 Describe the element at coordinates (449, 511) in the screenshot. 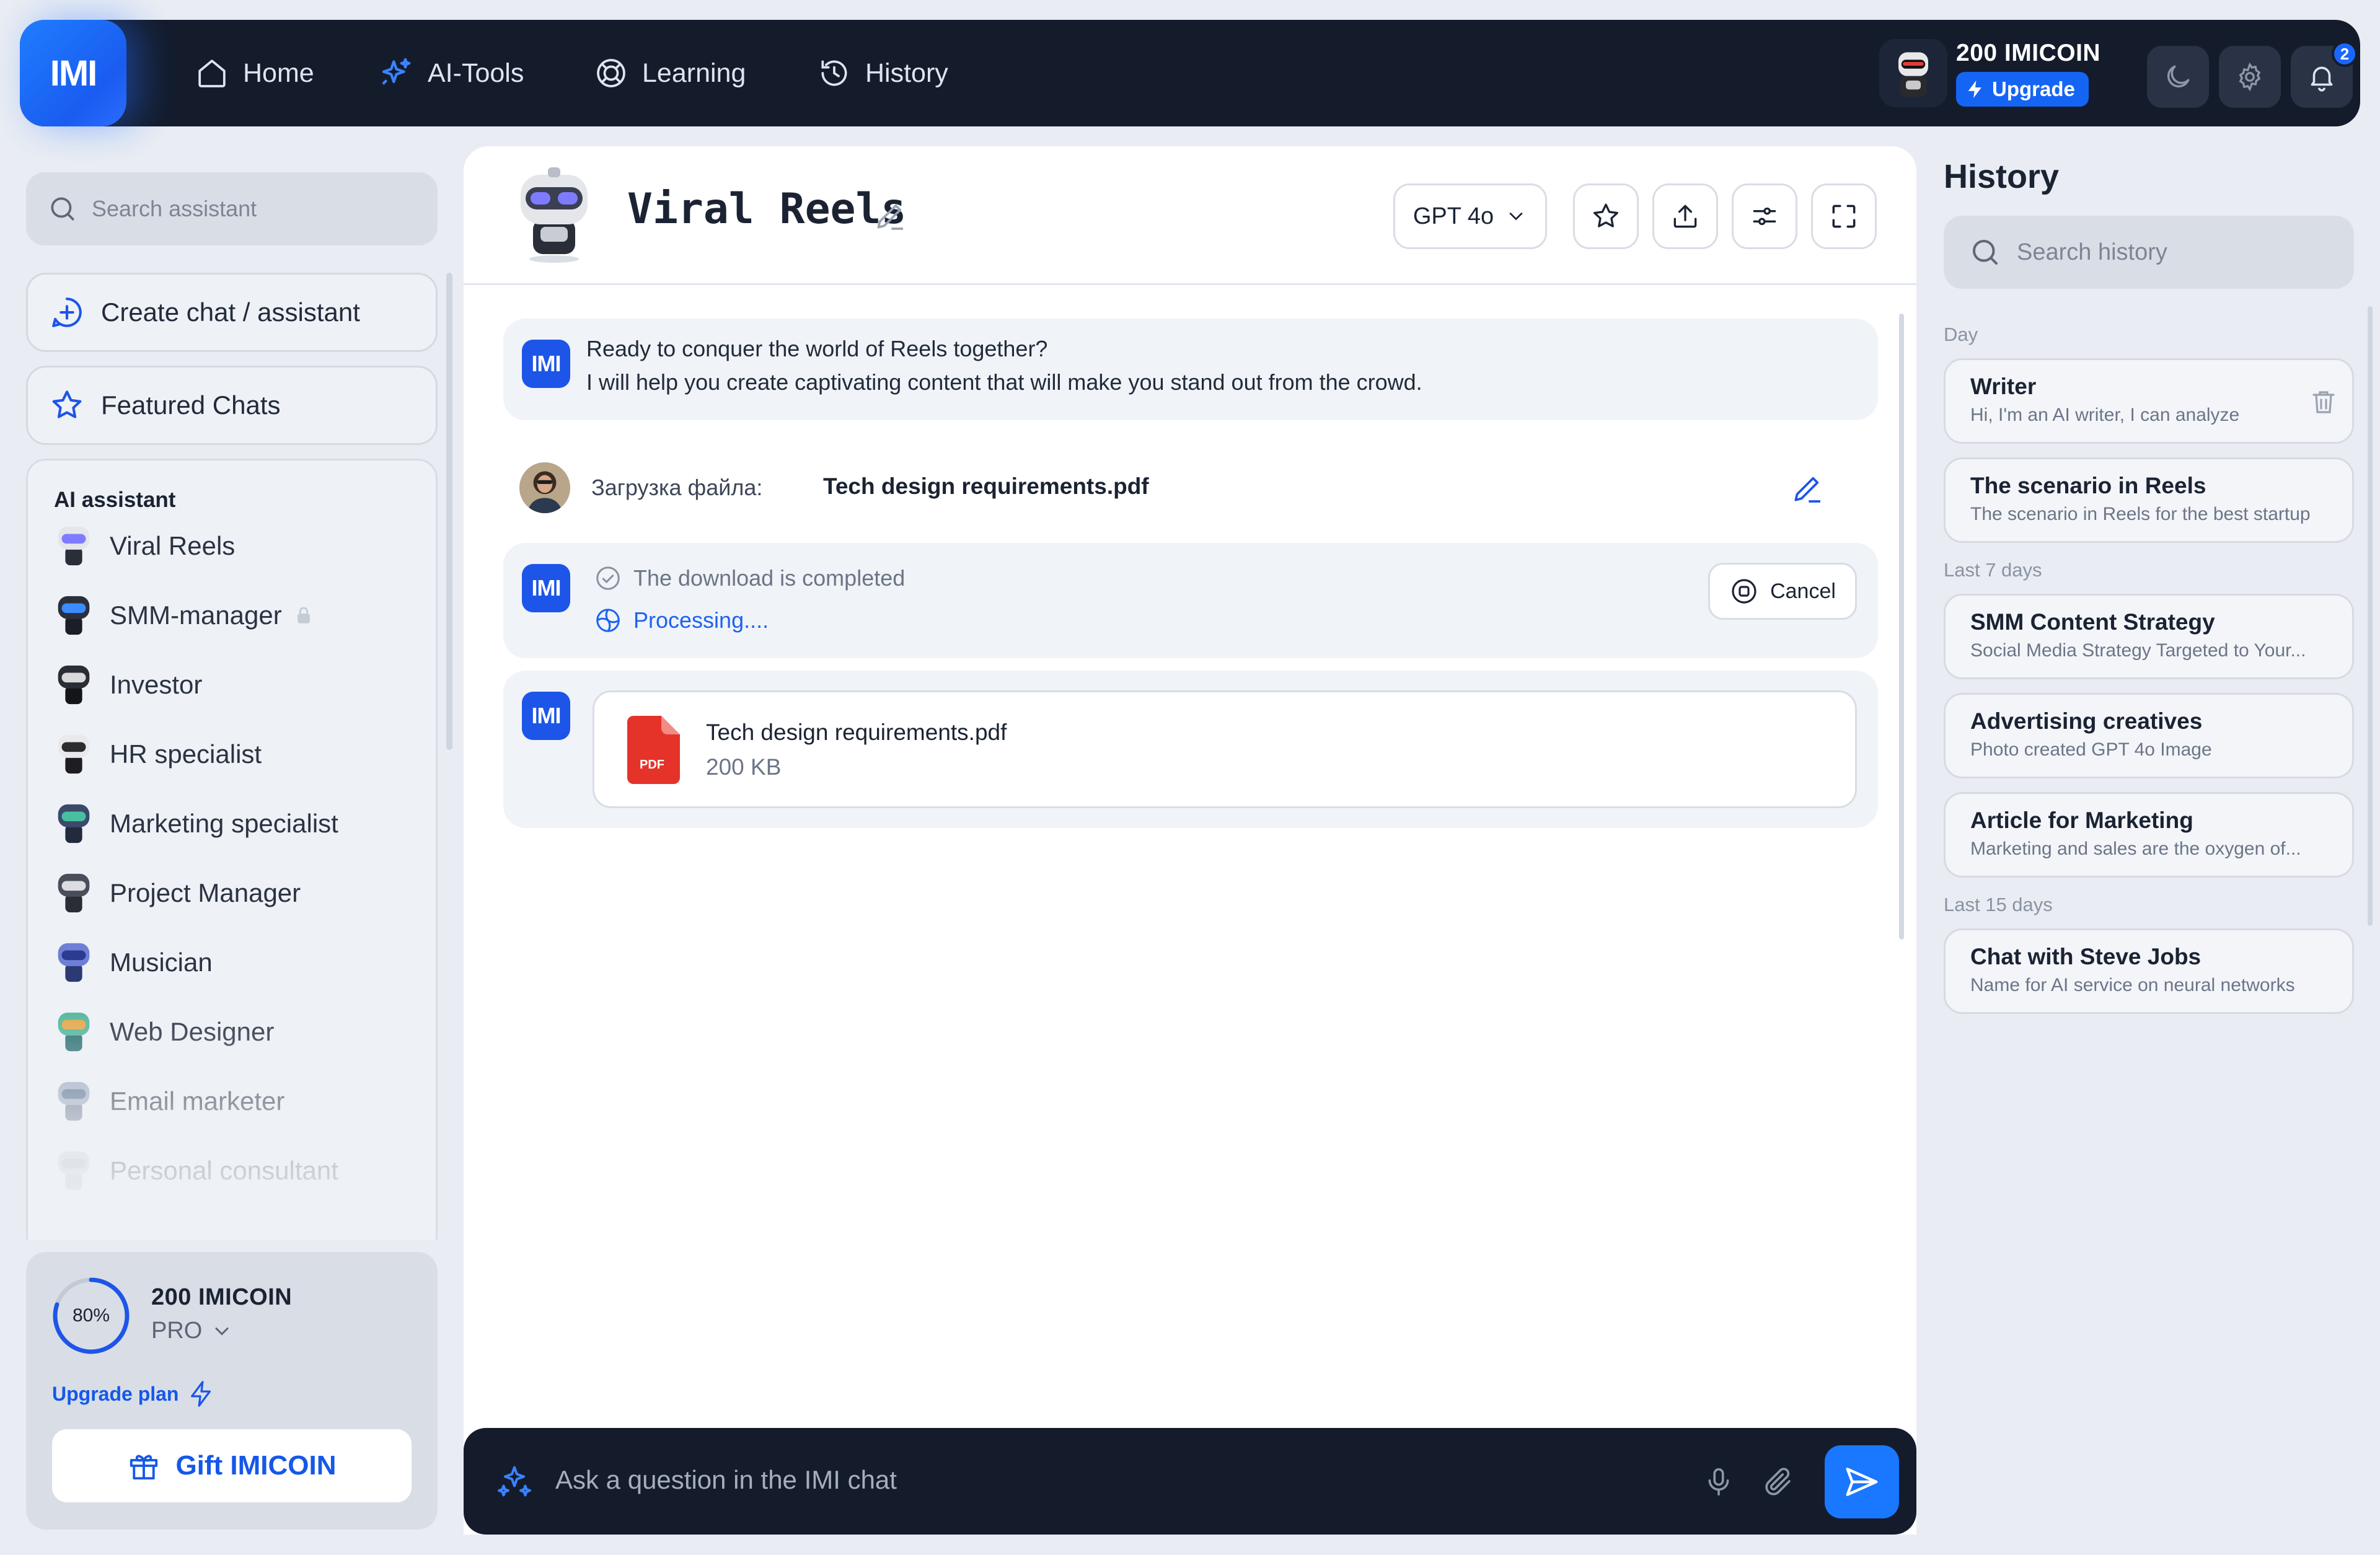

I see `sidebar-scrollbar` at that location.